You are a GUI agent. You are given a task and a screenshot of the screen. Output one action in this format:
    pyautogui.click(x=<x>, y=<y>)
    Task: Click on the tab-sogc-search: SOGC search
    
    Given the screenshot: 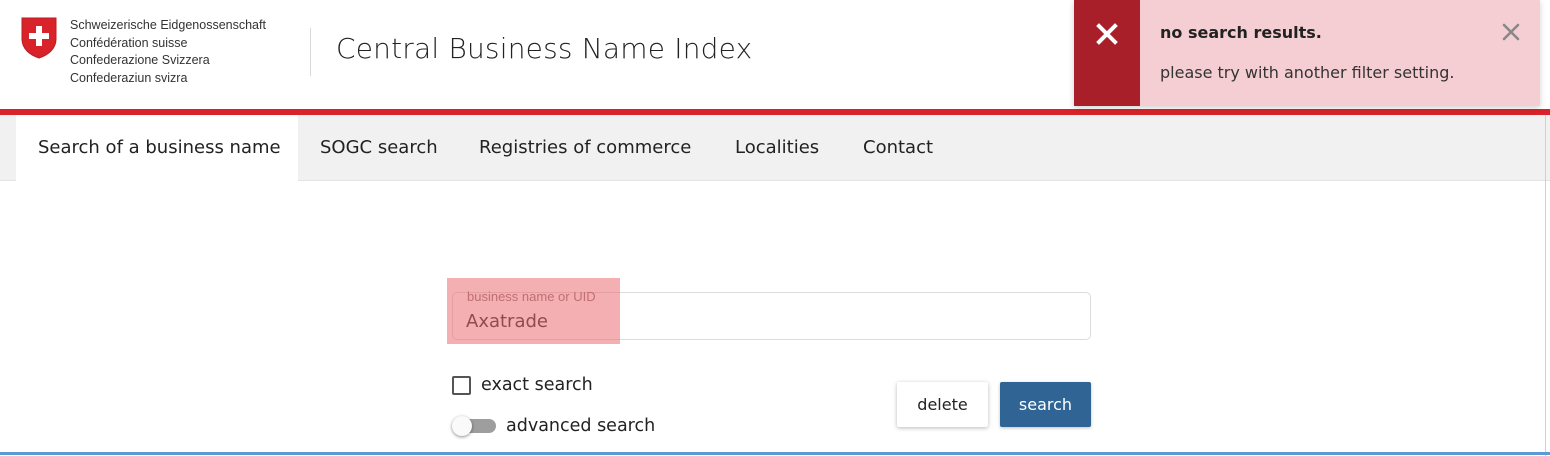 What is the action you would take?
    pyautogui.click(x=379, y=148)
    